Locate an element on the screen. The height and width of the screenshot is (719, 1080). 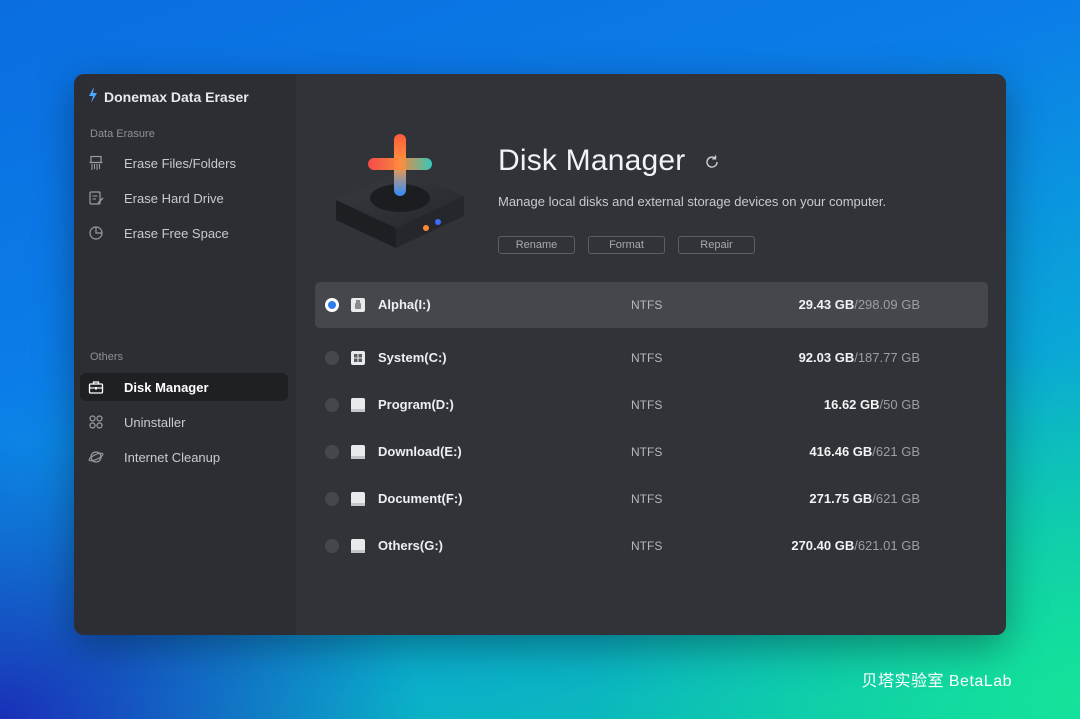
app-title-text: Donemax Data Eraser is located at coordinates (176, 96).